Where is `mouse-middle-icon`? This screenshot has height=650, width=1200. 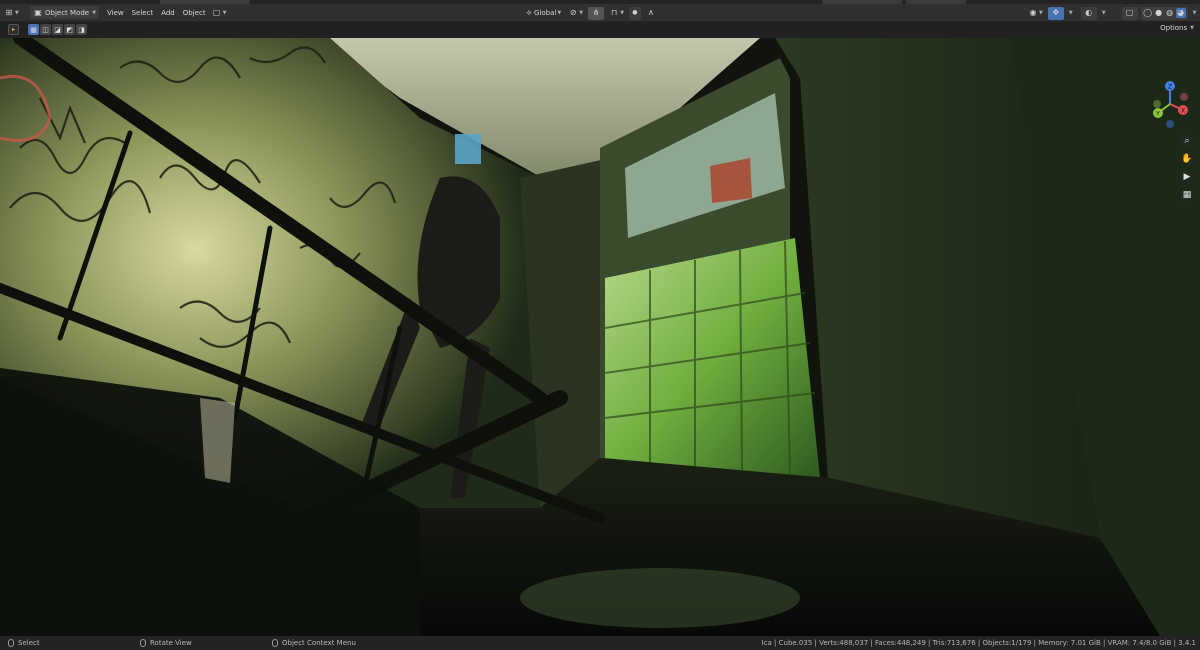 mouse-middle-icon is located at coordinates (143, 643).